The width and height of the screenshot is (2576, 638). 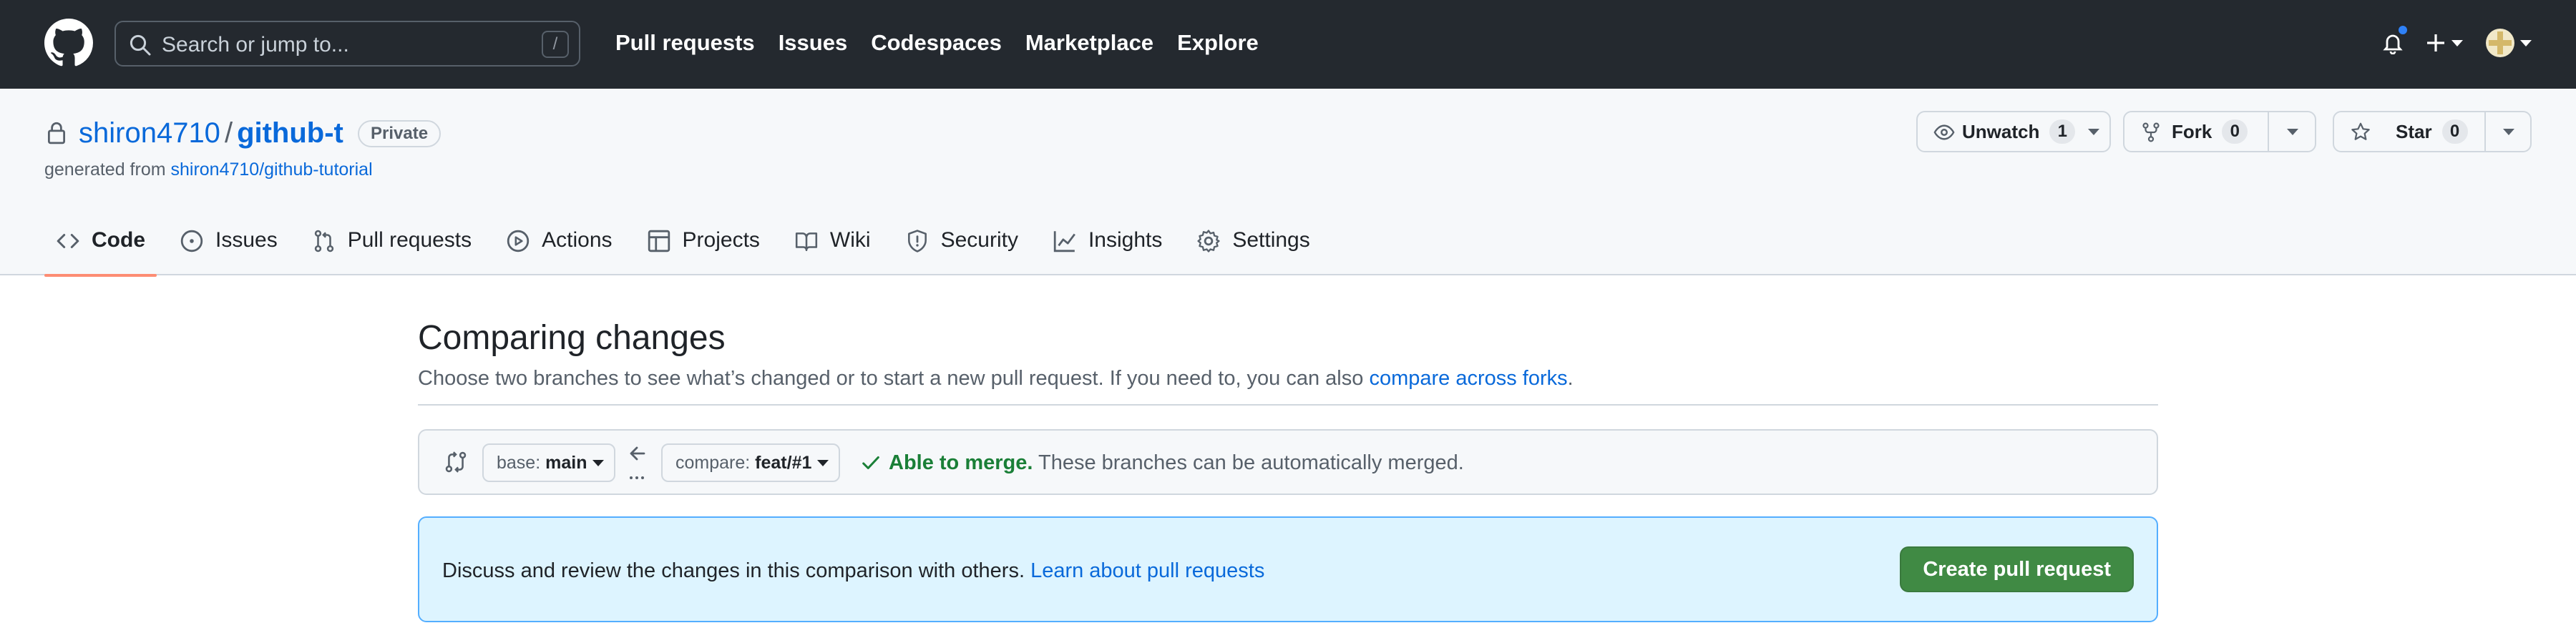 I want to click on tab-label: Wiki, so click(x=850, y=240).